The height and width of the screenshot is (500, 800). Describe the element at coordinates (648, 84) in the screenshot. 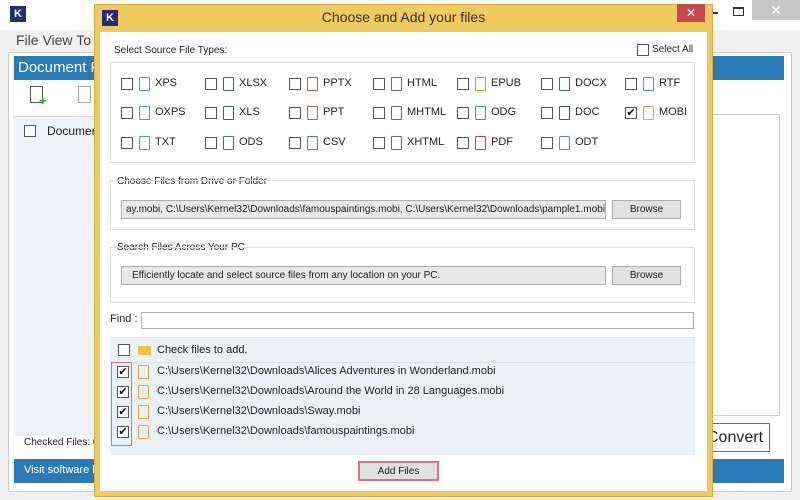

I see `rtf-file-icon` at that location.